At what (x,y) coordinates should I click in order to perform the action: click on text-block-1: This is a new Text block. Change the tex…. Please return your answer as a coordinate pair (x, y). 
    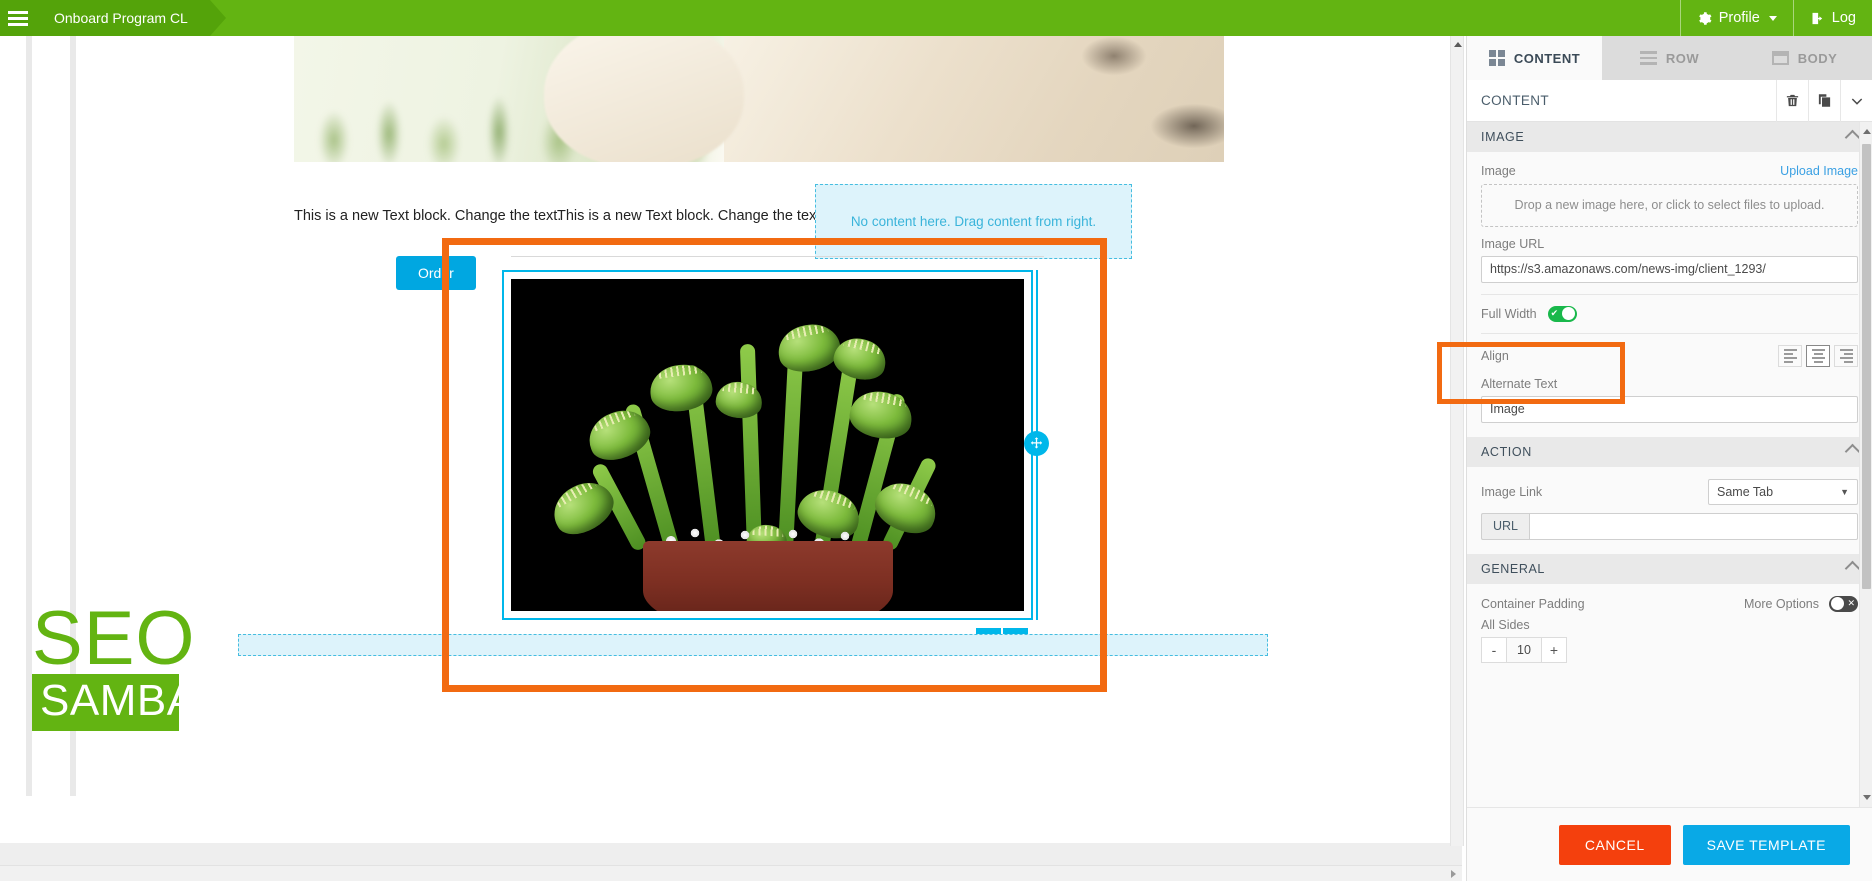
    Looking at the image, I should click on (427, 216).